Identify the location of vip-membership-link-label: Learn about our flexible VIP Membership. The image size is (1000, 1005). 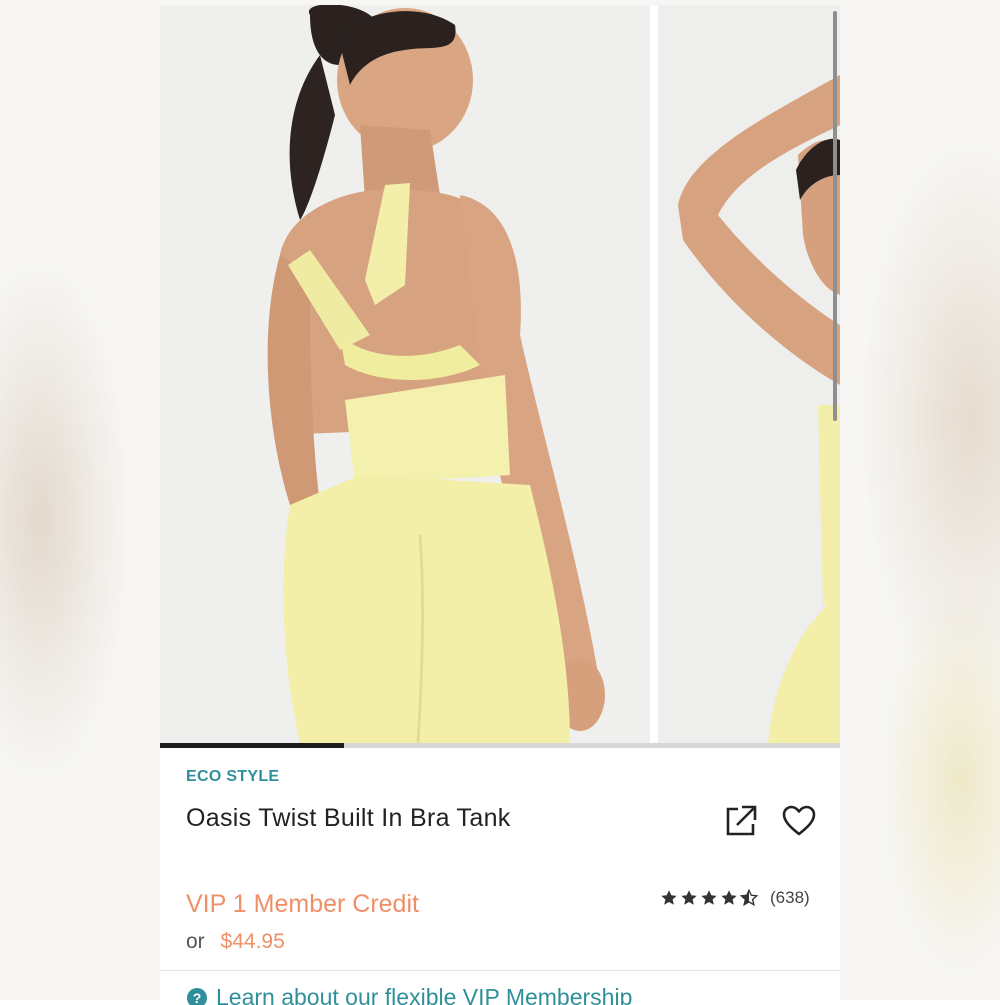
(424, 994).